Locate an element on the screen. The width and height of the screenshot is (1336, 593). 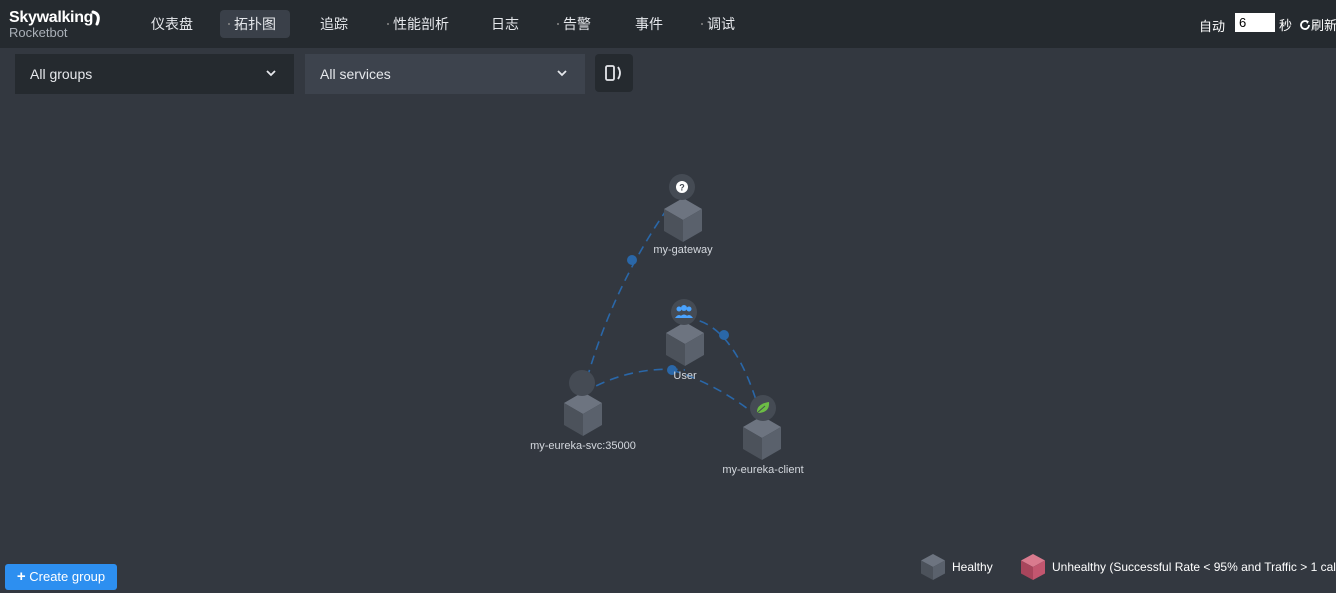
create-group-label: Create group is located at coordinates (67, 576).